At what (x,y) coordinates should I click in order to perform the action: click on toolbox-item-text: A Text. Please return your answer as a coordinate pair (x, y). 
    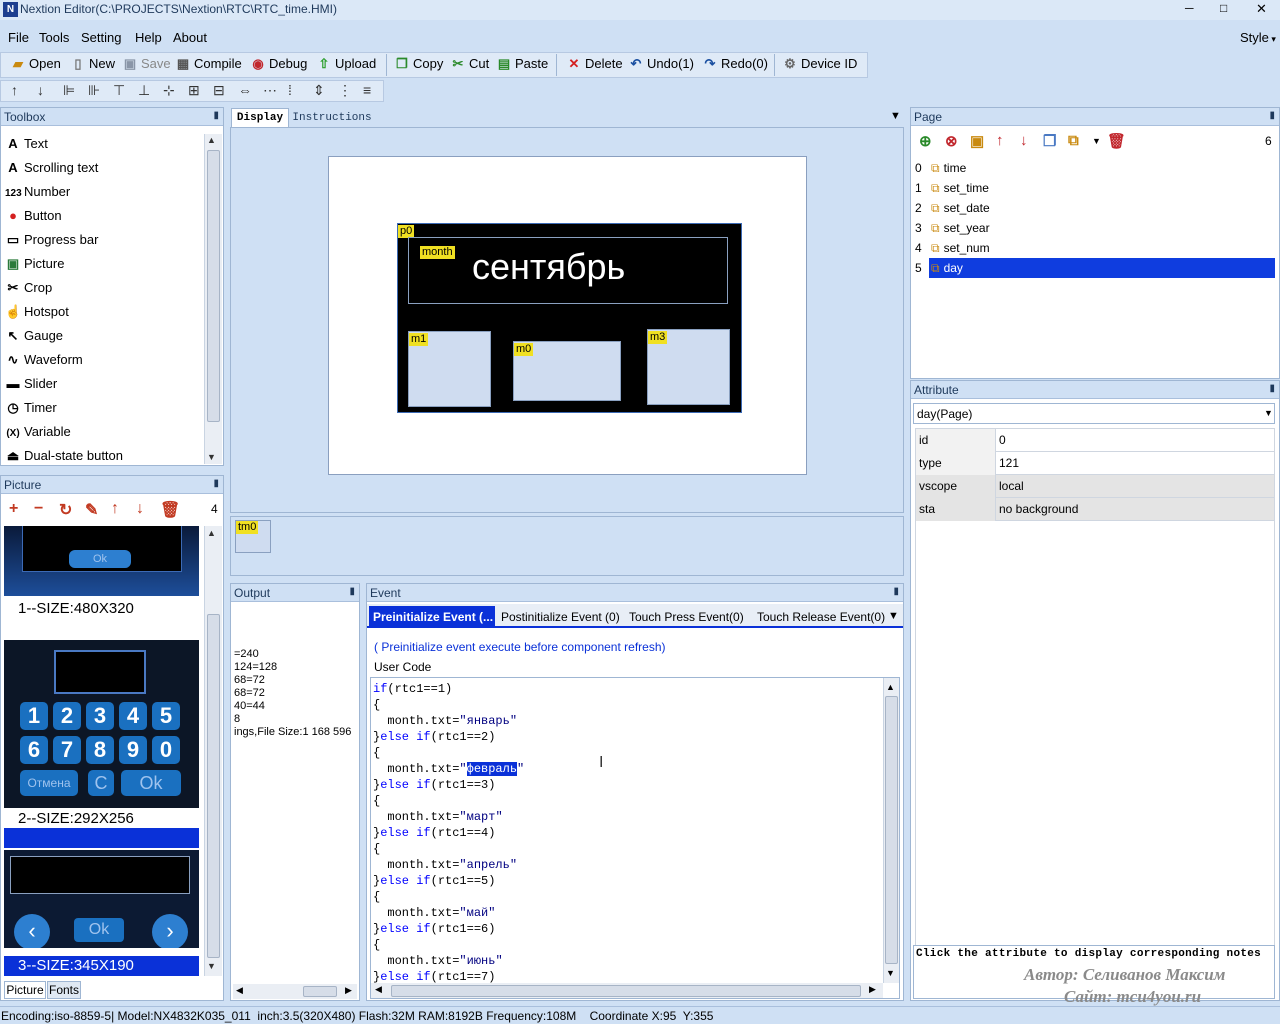
    Looking at the image, I should click on (26, 144).